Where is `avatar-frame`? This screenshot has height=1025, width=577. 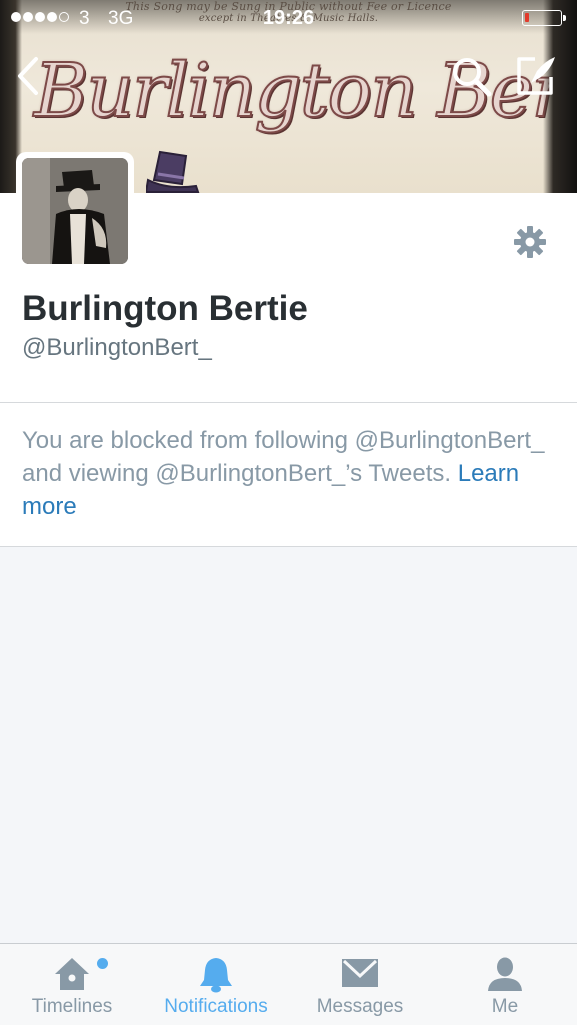
avatar-frame is located at coordinates (75, 211).